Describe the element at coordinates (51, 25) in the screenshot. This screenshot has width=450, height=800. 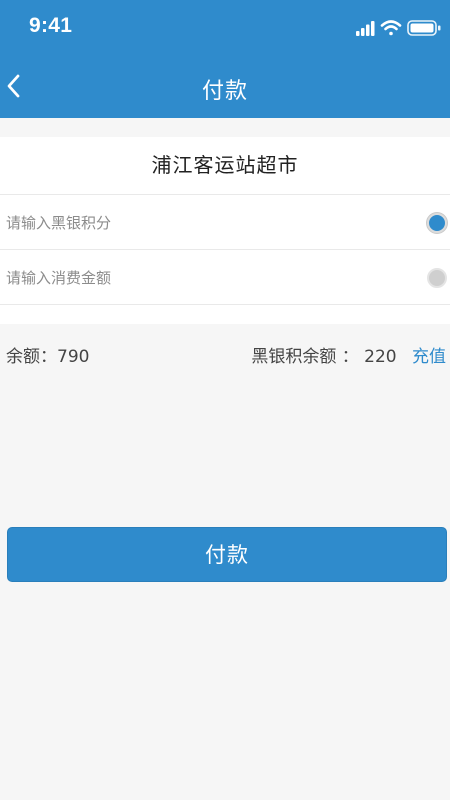
I see `status-time: 9:41` at that location.